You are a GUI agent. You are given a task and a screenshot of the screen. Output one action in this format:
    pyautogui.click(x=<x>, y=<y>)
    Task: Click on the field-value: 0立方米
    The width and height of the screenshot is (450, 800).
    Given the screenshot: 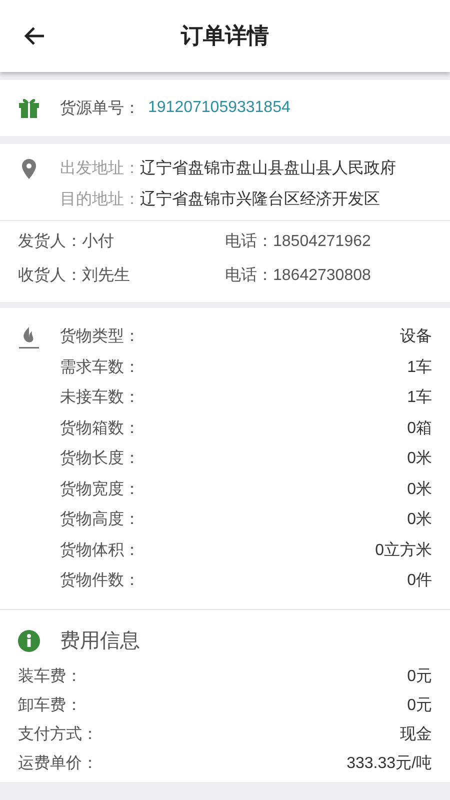 What is the action you would take?
    pyautogui.click(x=403, y=550)
    